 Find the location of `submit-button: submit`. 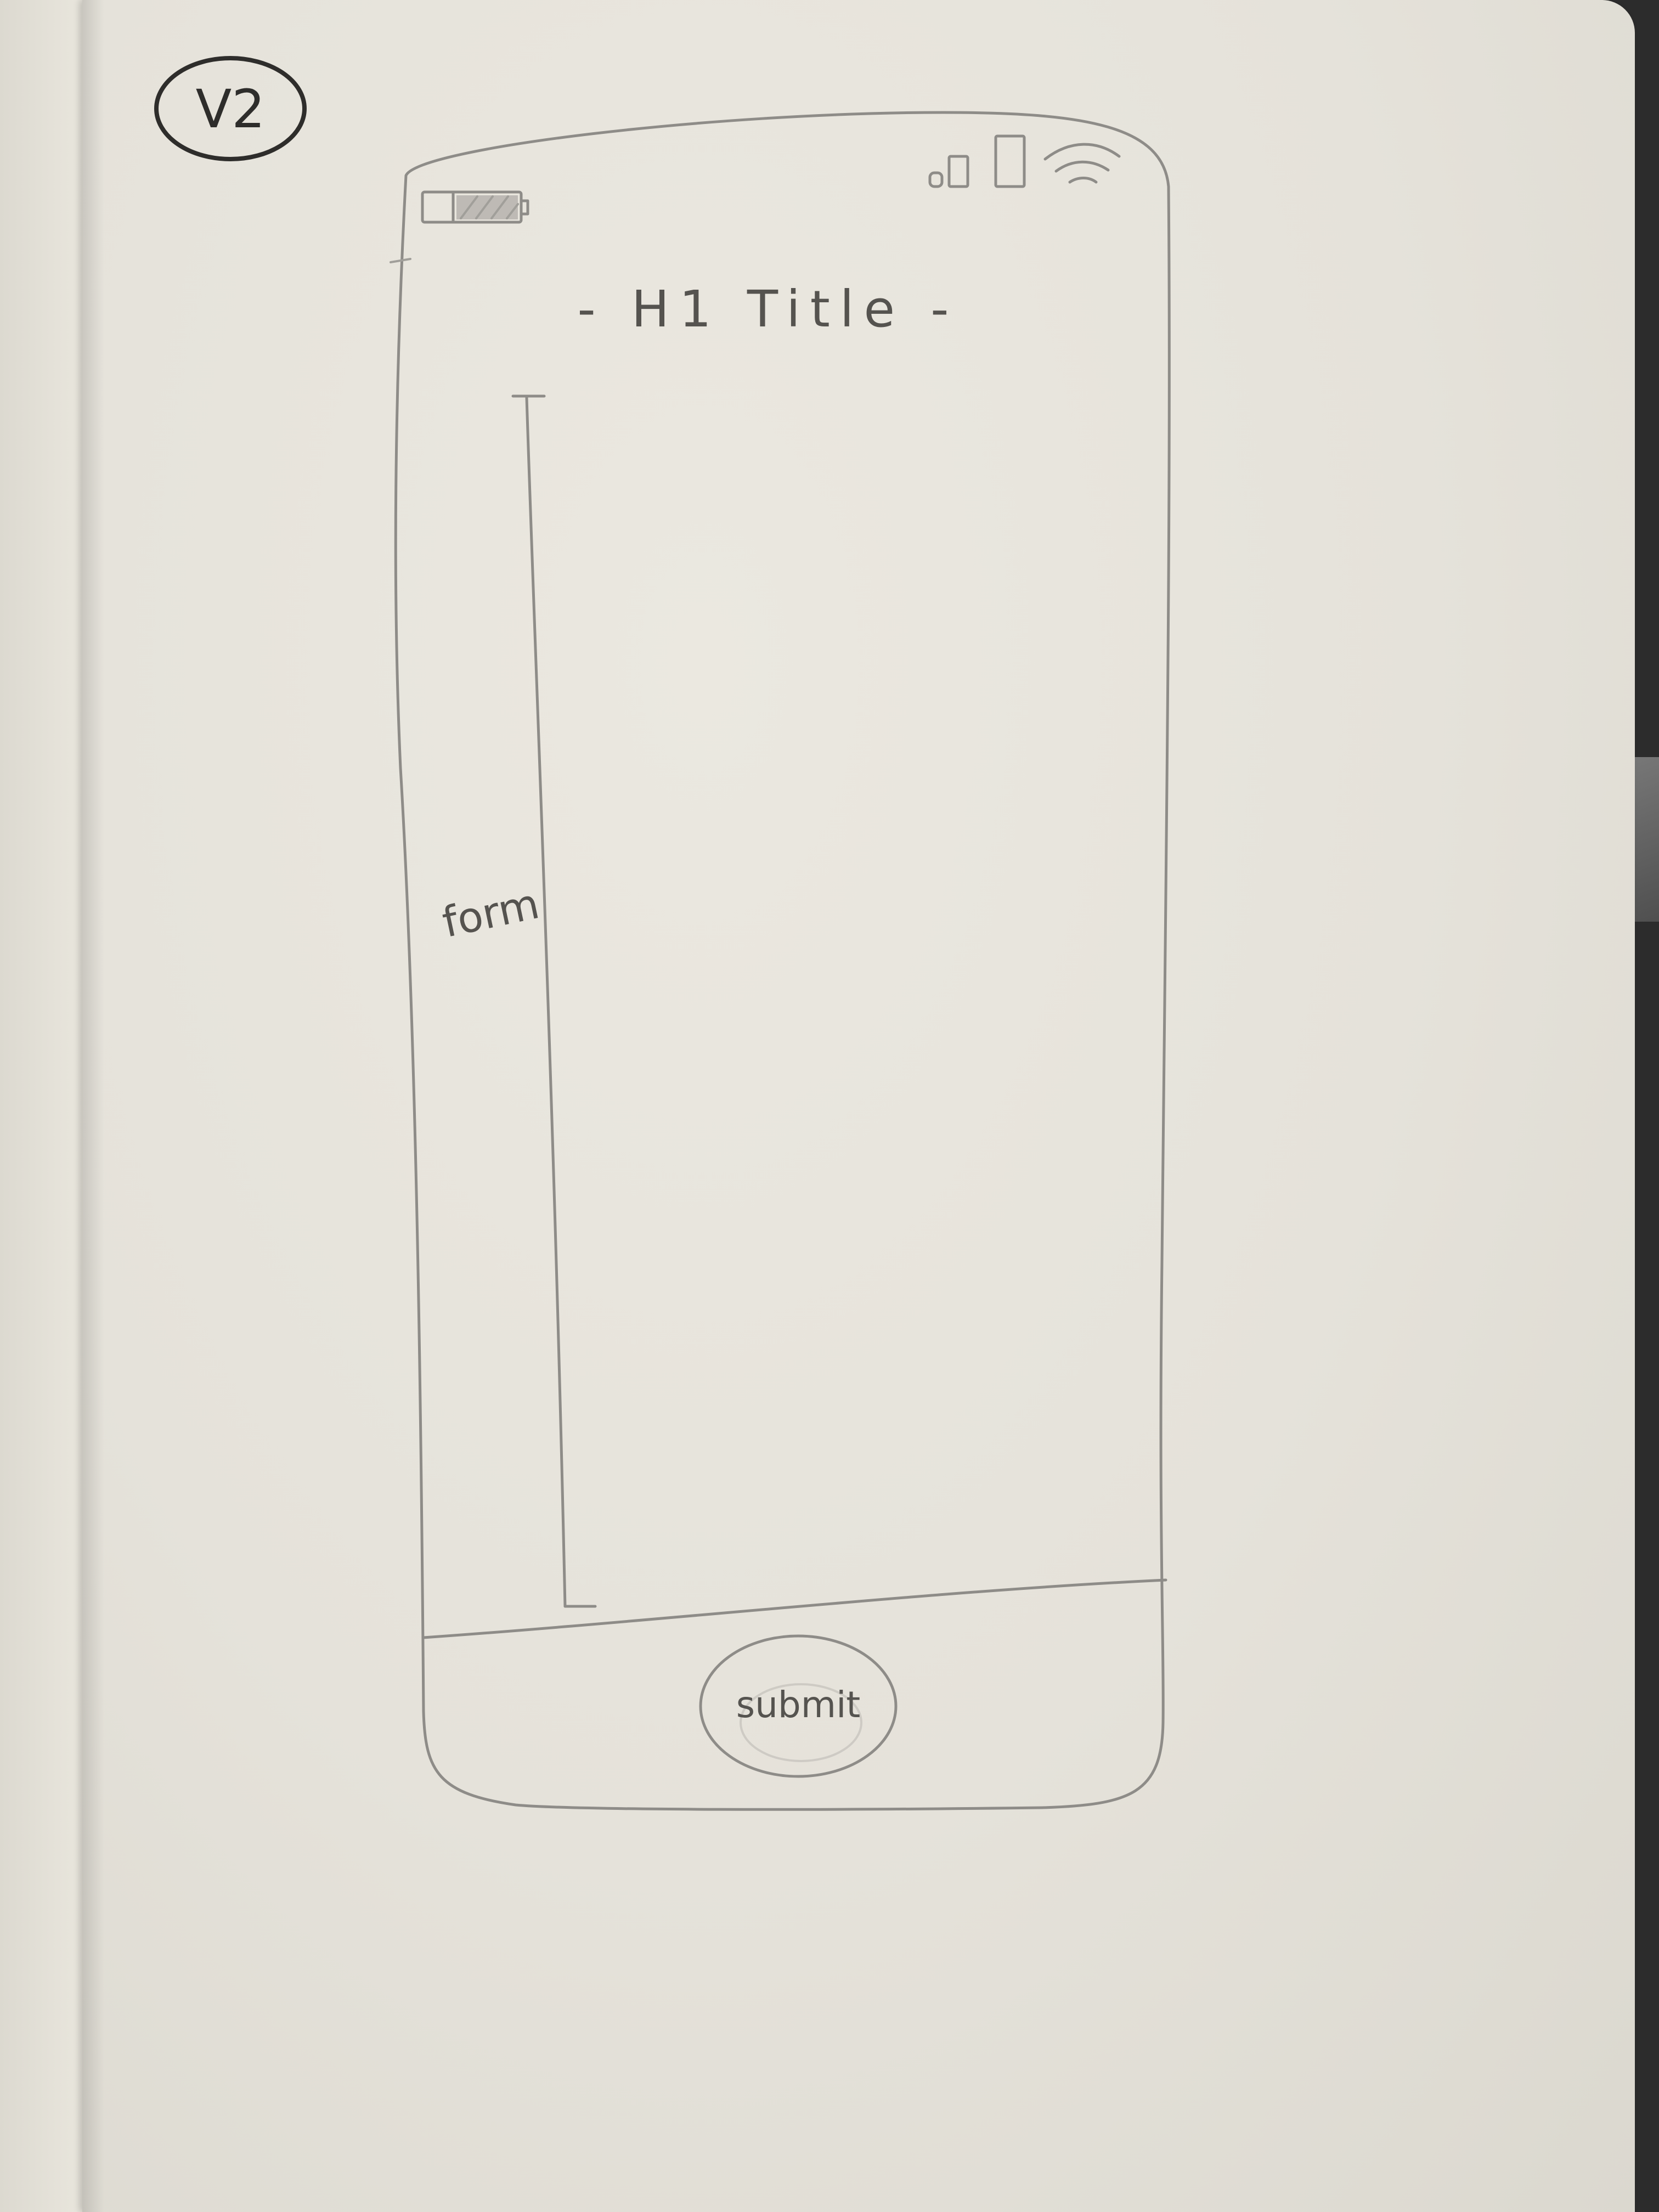

submit-button: submit is located at coordinates (799, 1706).